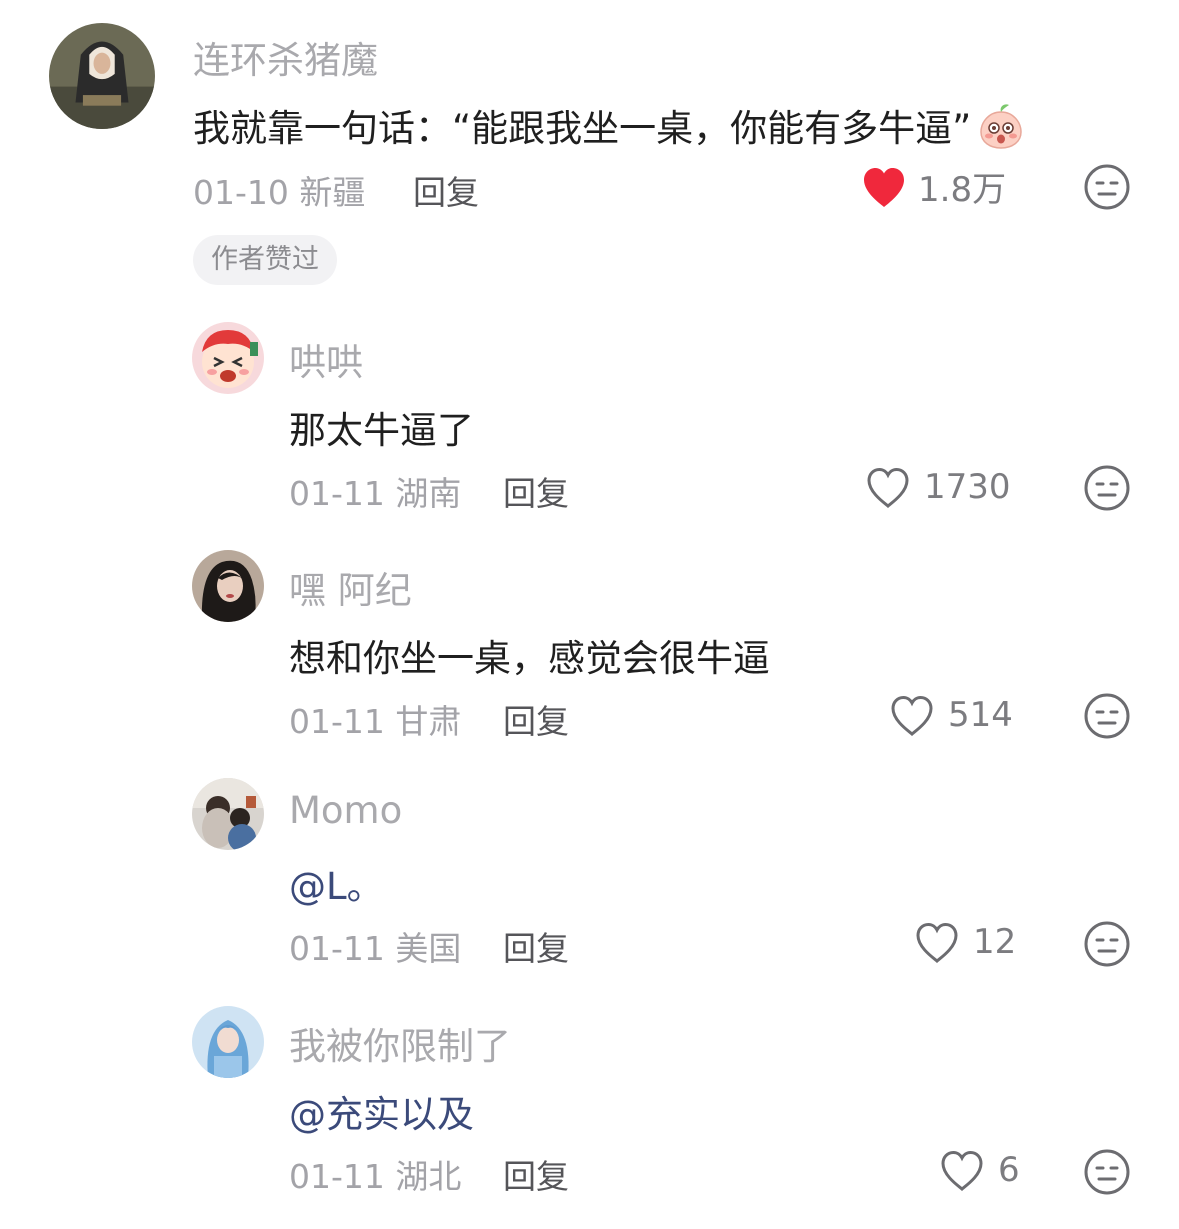  I want to click on comment-meta: 01-11 美国, so click(375, 946).